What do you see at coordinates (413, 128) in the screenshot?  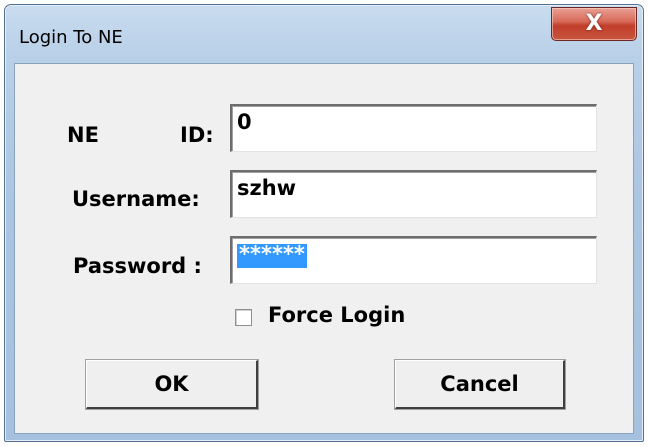 I see `ne-id-field: 0` at bounding box center [413, 128].